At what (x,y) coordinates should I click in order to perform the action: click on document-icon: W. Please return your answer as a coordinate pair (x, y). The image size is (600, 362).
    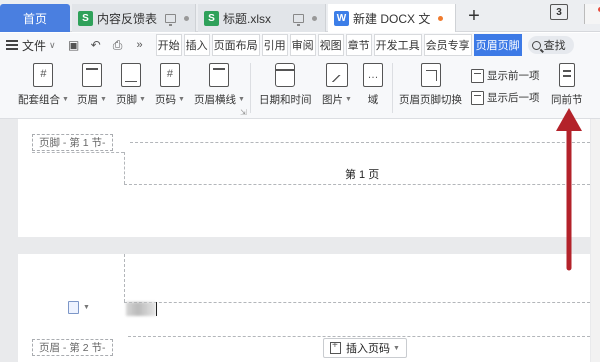
    Looking at the image, I should click on (341, 18).